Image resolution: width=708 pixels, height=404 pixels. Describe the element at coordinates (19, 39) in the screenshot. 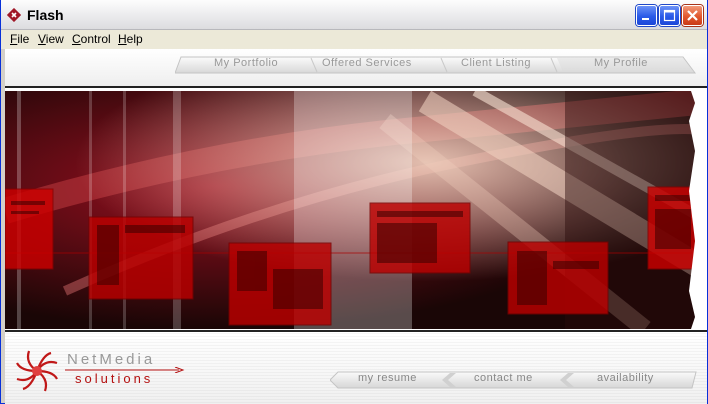

I see `menu-file: File` at that location.